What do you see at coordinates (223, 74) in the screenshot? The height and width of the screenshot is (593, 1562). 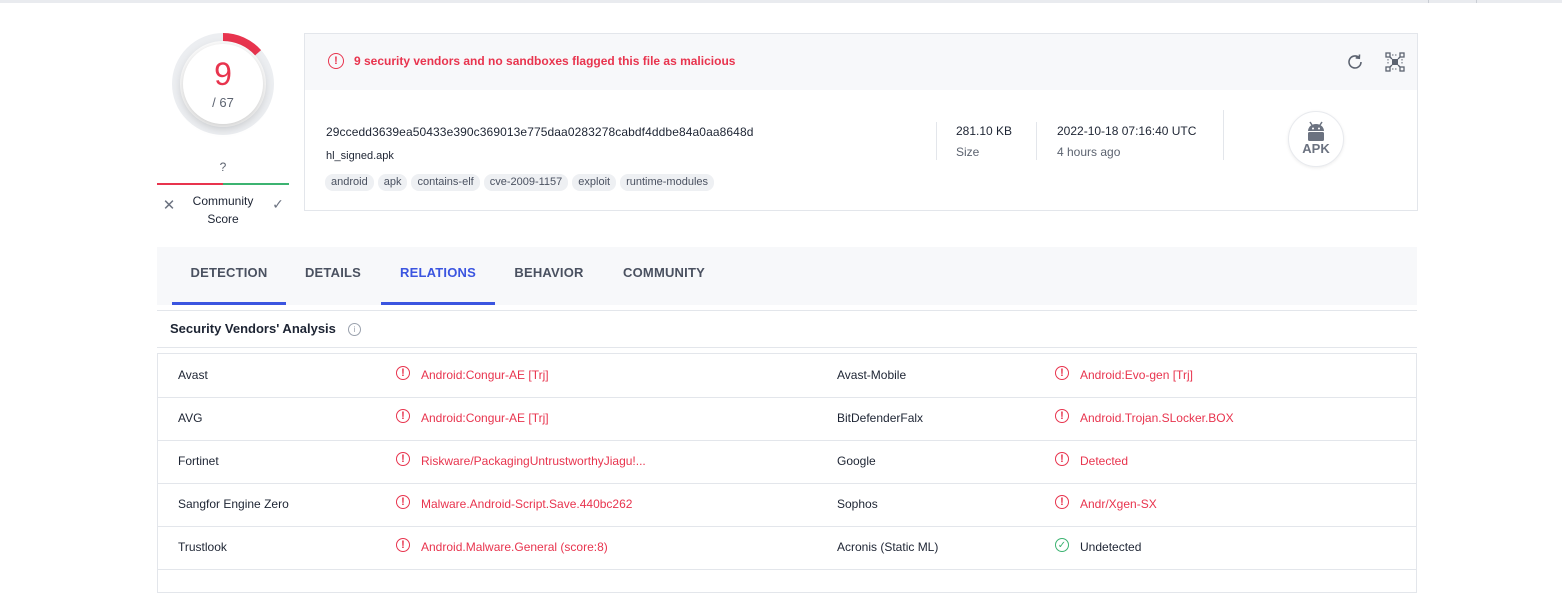 I see `score-detections: 9` at bounding box center [223, 74].